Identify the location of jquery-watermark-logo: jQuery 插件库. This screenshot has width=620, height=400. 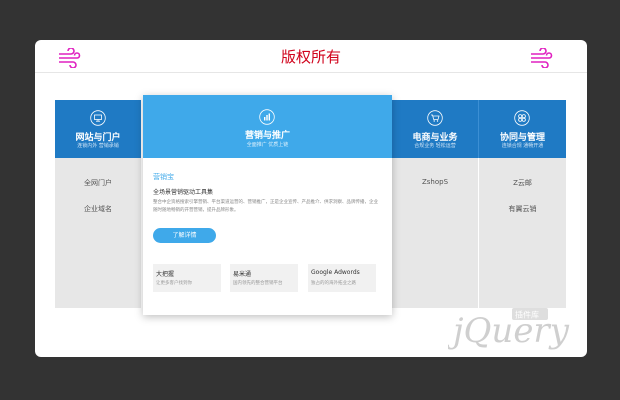
(509, 329).